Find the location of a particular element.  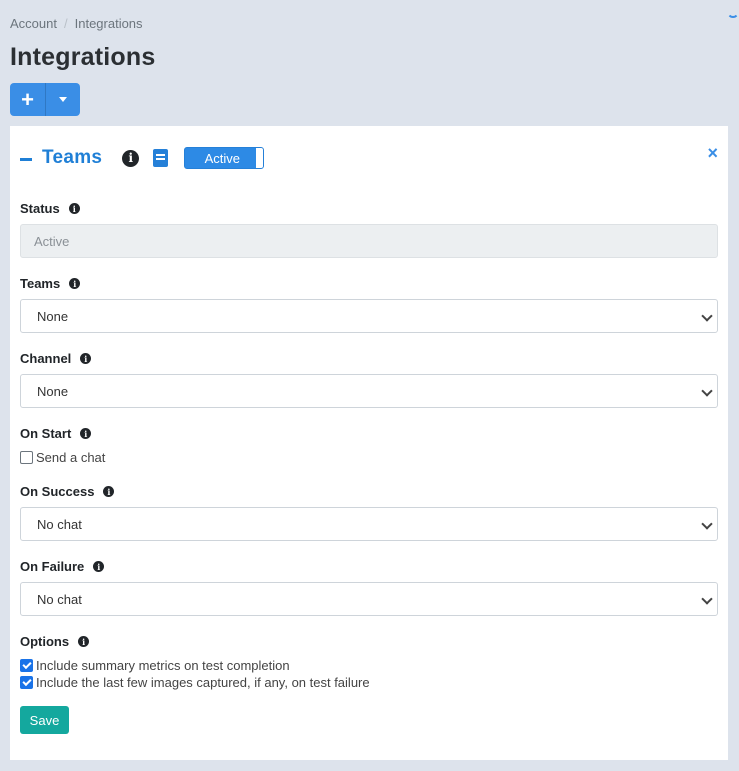

on-start-info-icon: i is located at coordinates (86, 433).